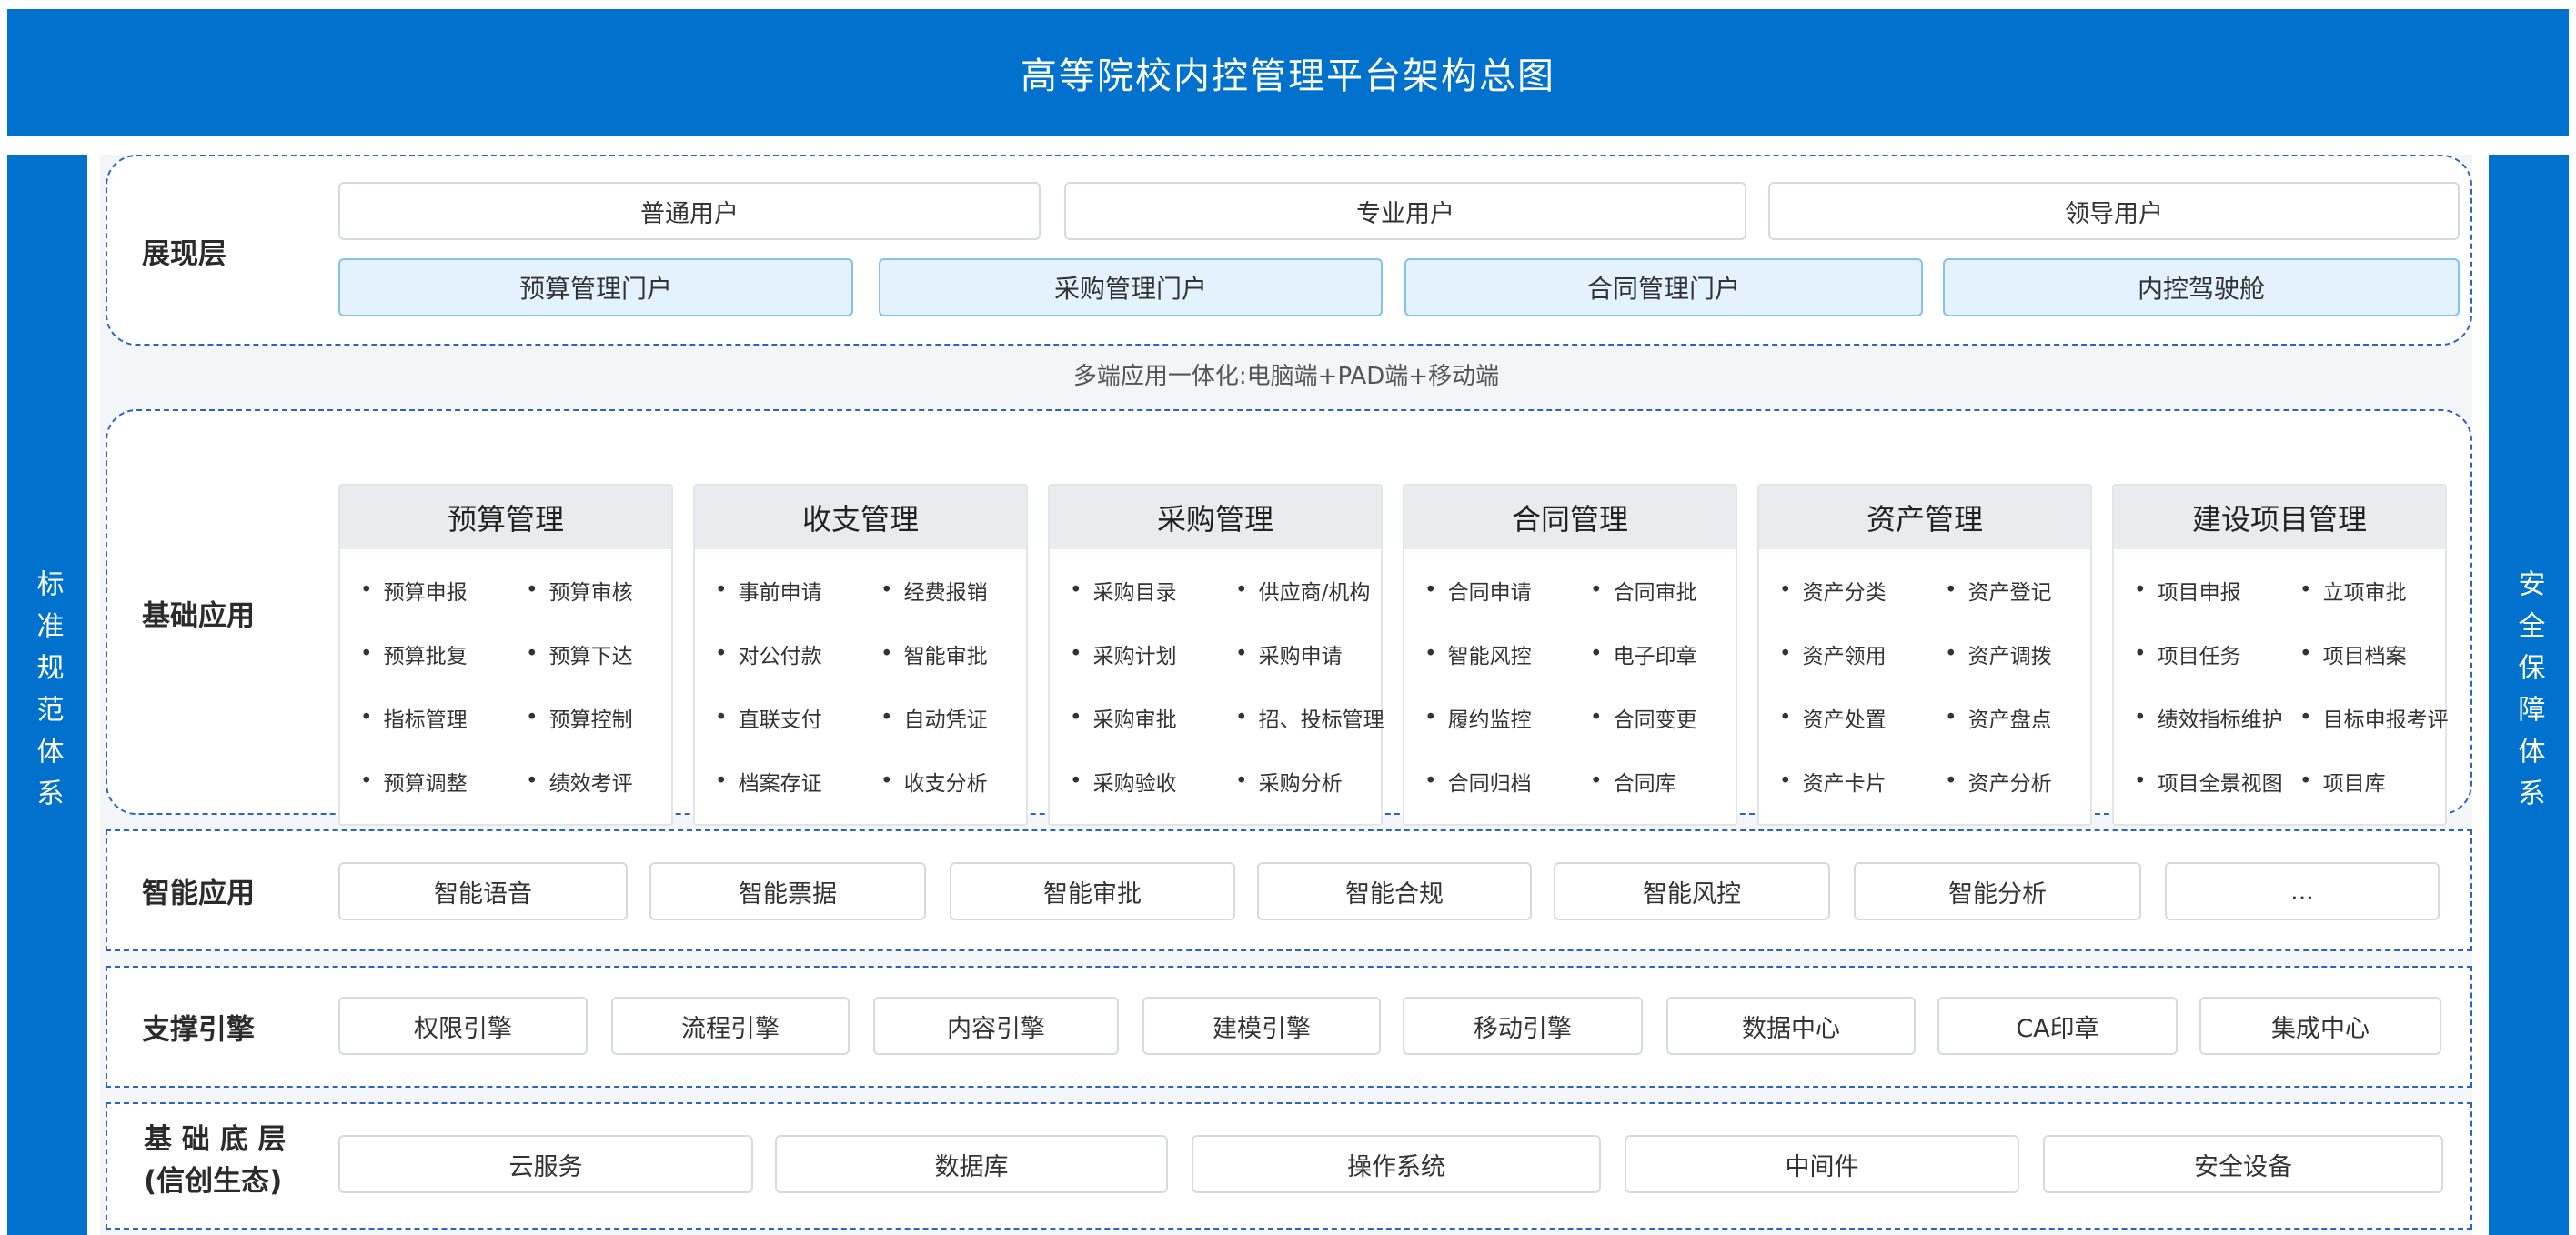 This screenshot has height=1235, width=2576. What do you see at coordinates (1288, 72) in the screenshot?
I see `page-title: 高等院校内控管理平台架构总图` at bounding box center [1288, 72].